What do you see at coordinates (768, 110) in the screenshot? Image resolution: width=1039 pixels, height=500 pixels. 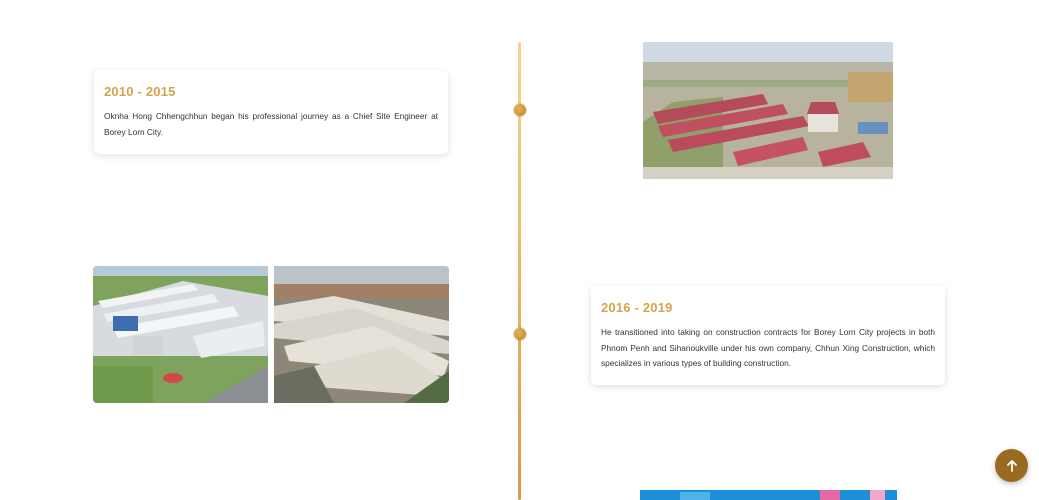 I see `aerial-photo-borey-lorn-city` at bounding box center [768, 110].